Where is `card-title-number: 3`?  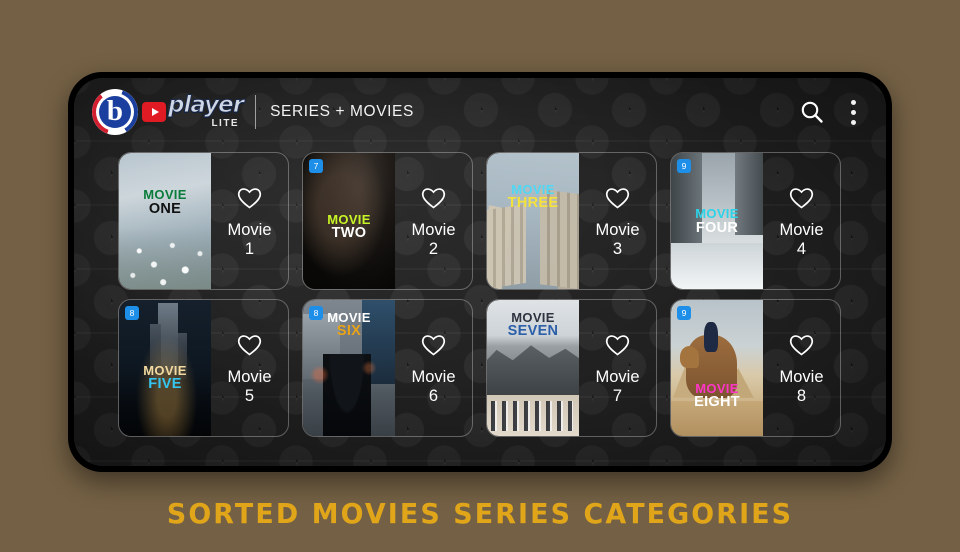
card-title-number: 3 is located at coordinates (617, 248).